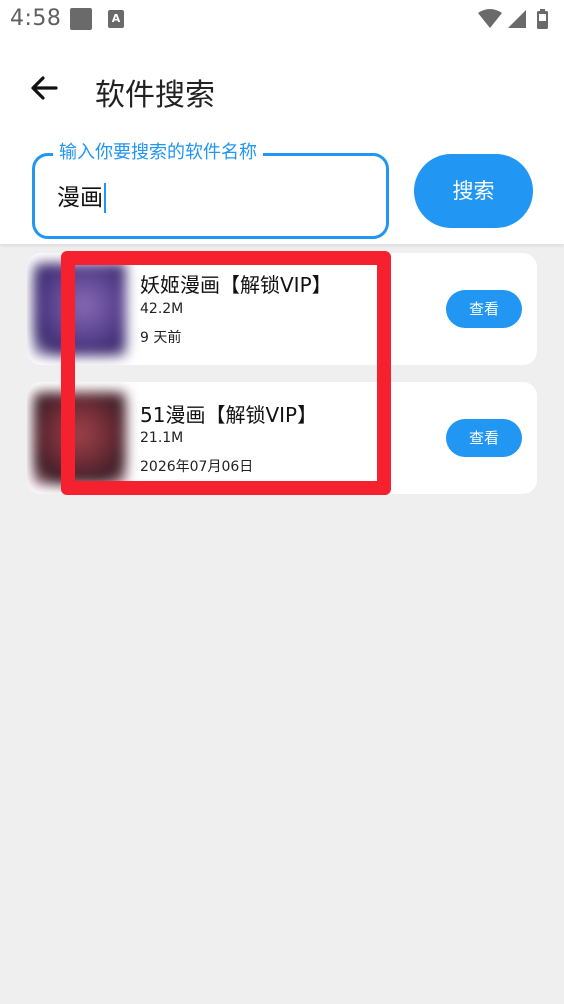 This screenshot has width=564, height=1004. I want to click on system-status-icons, so click(513, 19).